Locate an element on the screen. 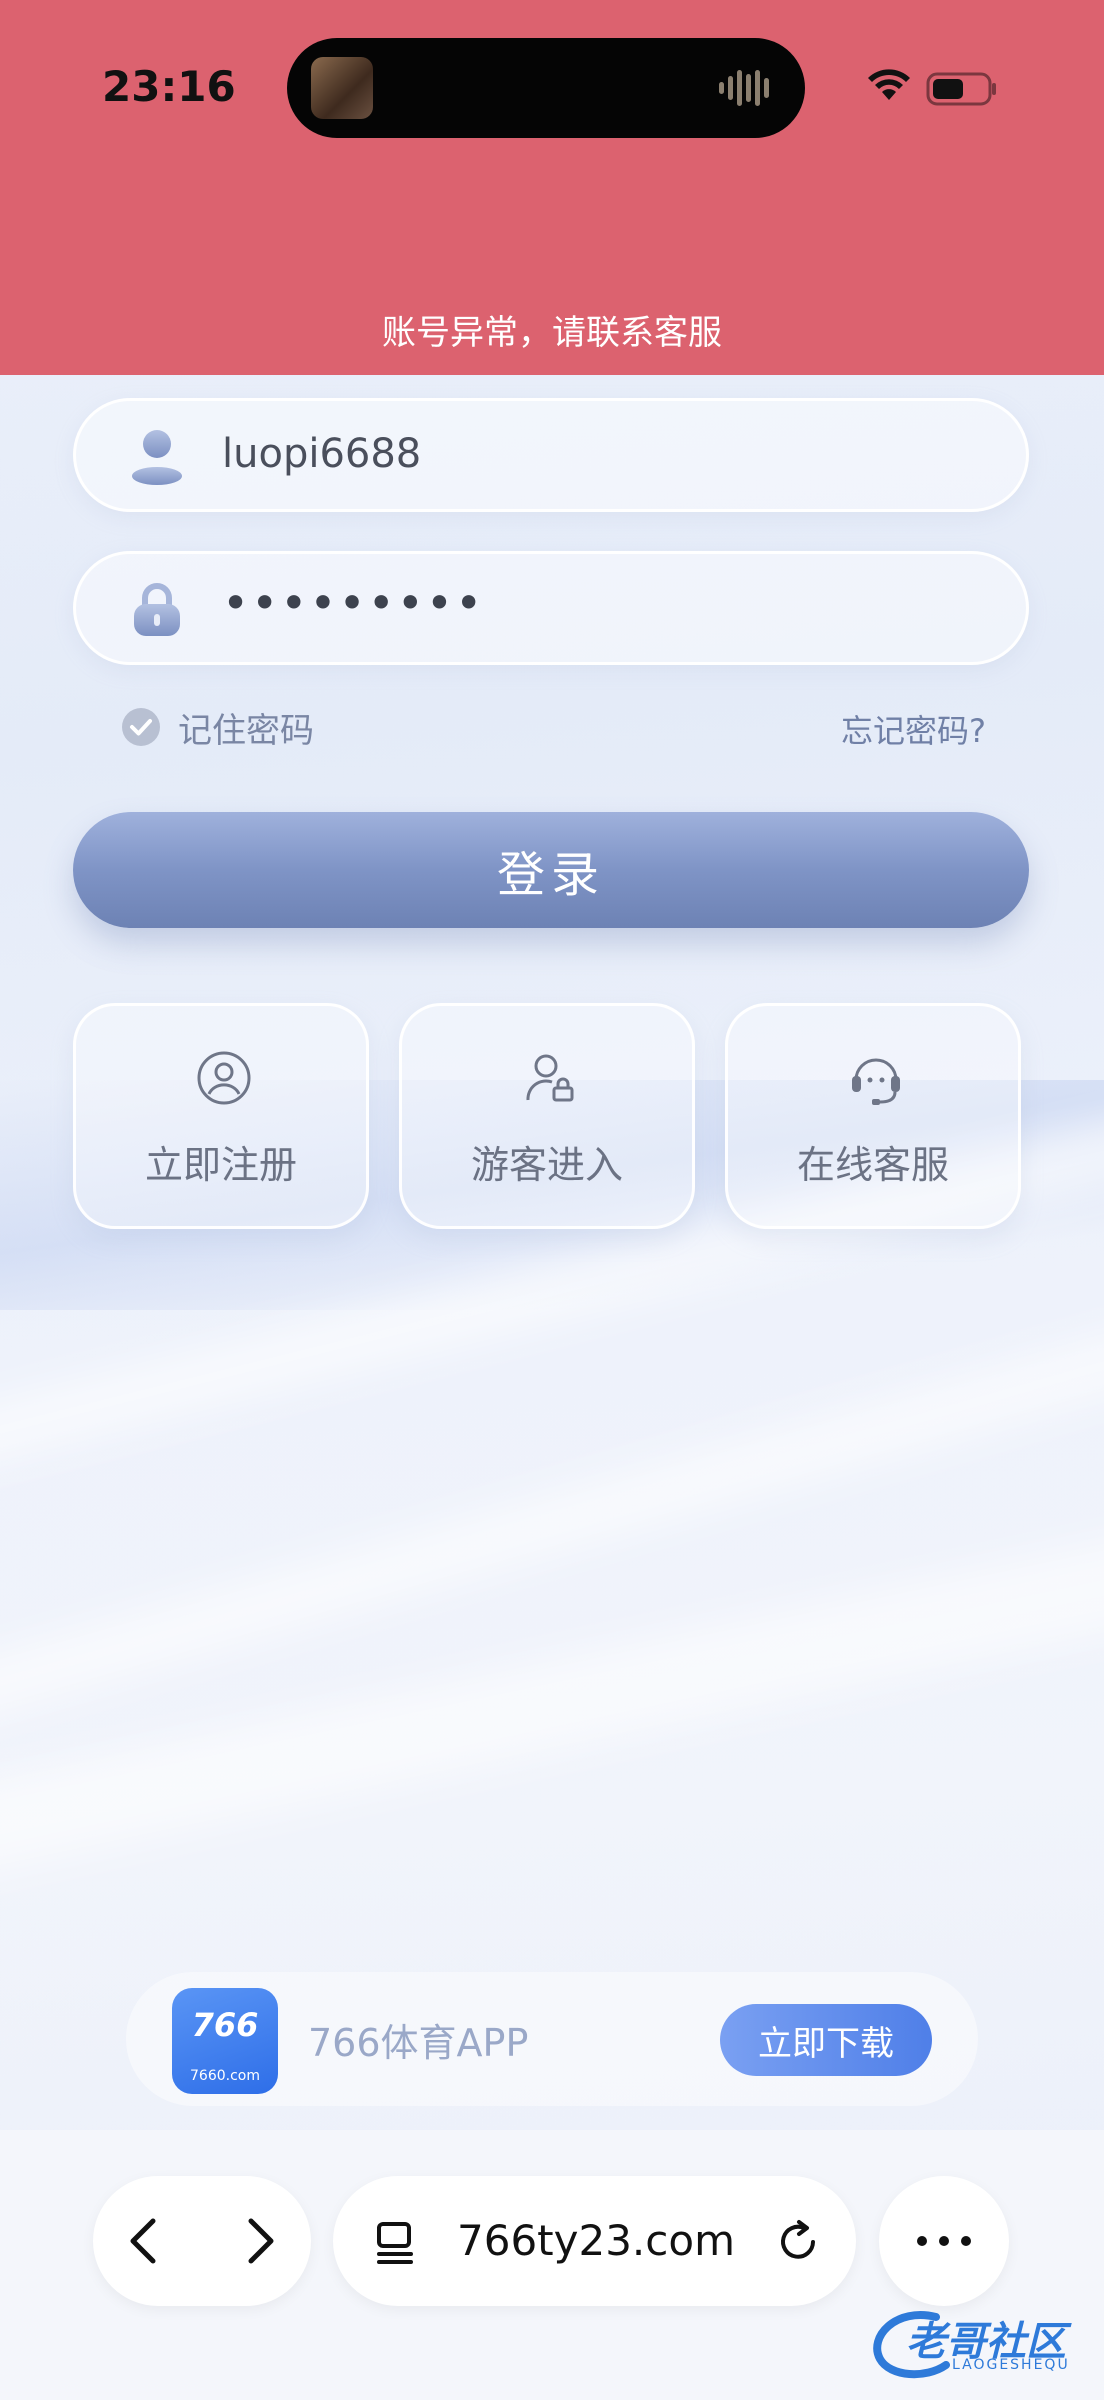 The image size is (1104, 2400). username-value: luopi6688 is located at coordinates (322, 454).